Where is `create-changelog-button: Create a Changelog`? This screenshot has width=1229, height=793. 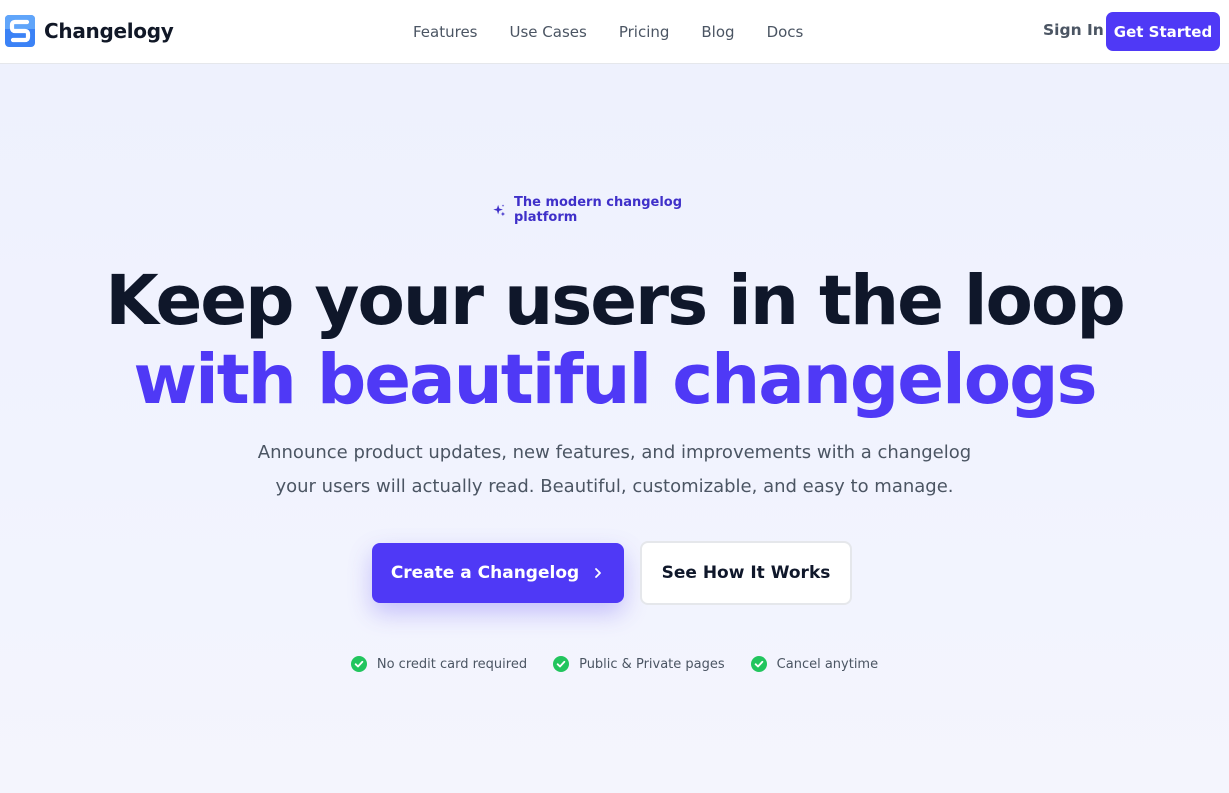 create-changelog-button: Create a Changelog is located at coordinates (498, 573).